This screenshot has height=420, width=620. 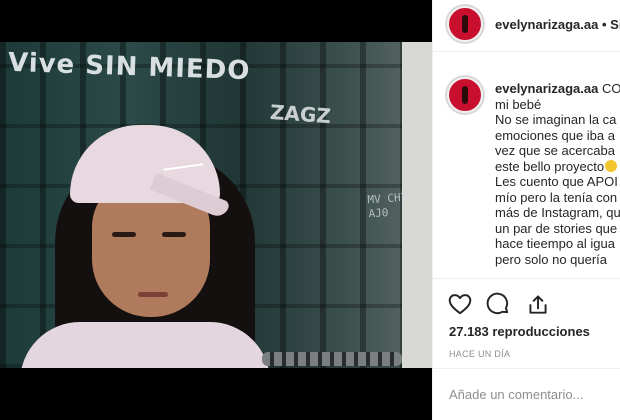 What do you see at coordinates (460, 304) in the screenshot?
I see `heart-icon` at bounding box center [460, 304].